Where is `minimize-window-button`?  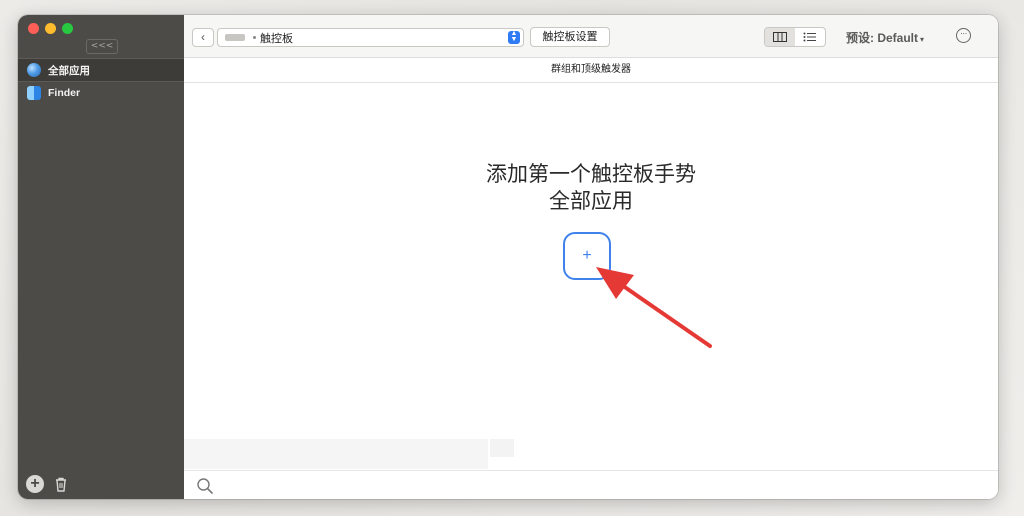
minimize-window-button is located at coordinates (50, 28).